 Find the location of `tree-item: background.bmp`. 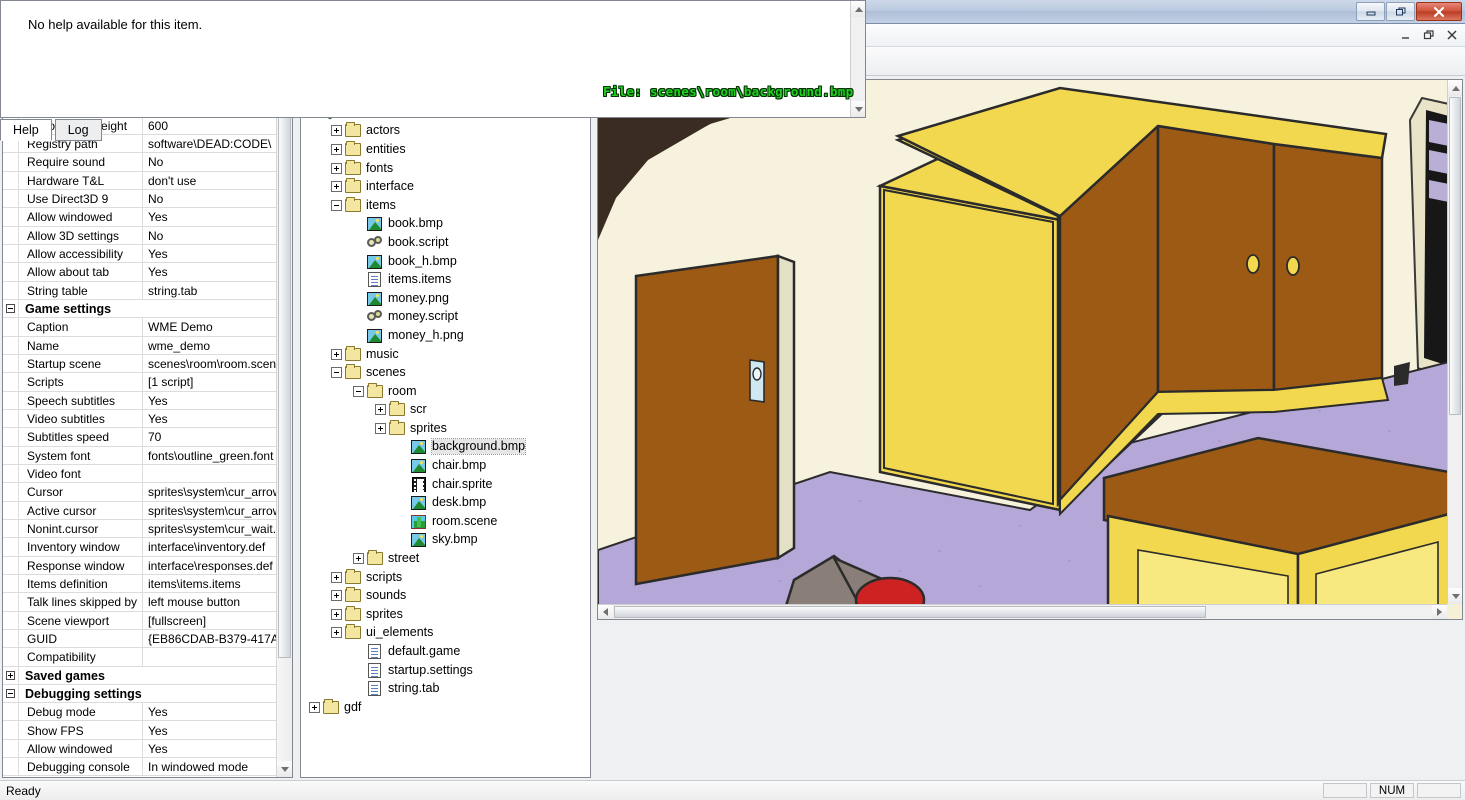

tree-item: background.bmp is located at coordinates (445, 447).